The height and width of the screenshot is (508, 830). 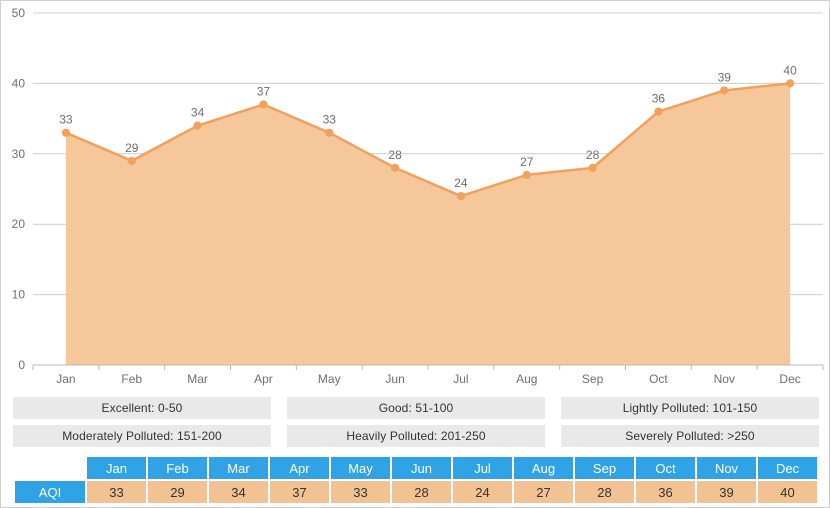 I want to click on y-axis-tick-label: 50, so click(x=19, y=13).